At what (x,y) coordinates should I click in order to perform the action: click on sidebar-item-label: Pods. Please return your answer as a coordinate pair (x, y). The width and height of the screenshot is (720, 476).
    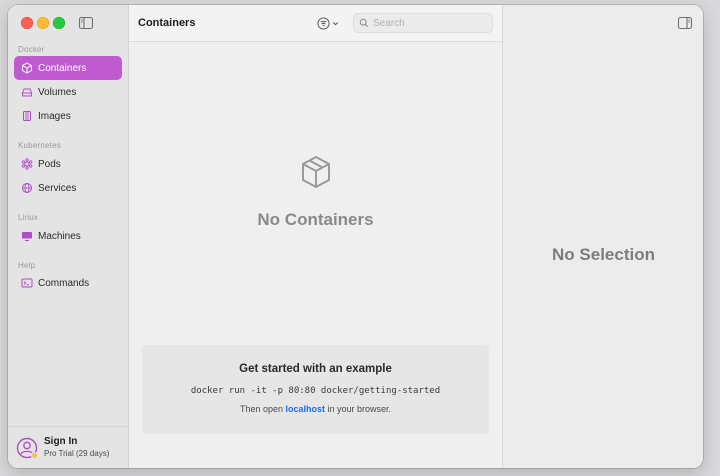
    Looking at the image, I should click on (49, 164).